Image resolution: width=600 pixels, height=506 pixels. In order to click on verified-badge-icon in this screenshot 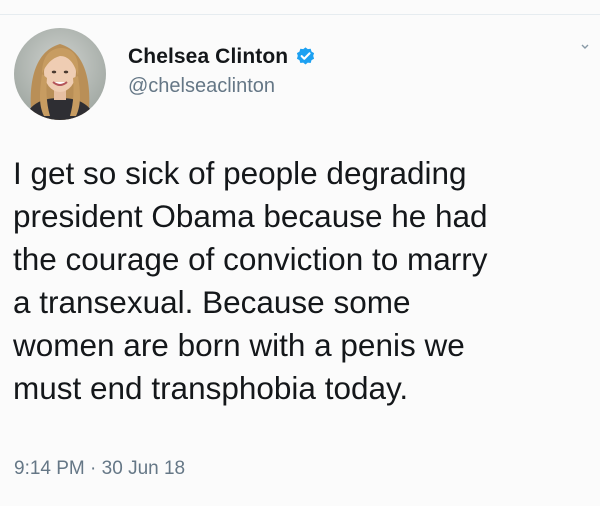, I will do `click(306, 56)`.